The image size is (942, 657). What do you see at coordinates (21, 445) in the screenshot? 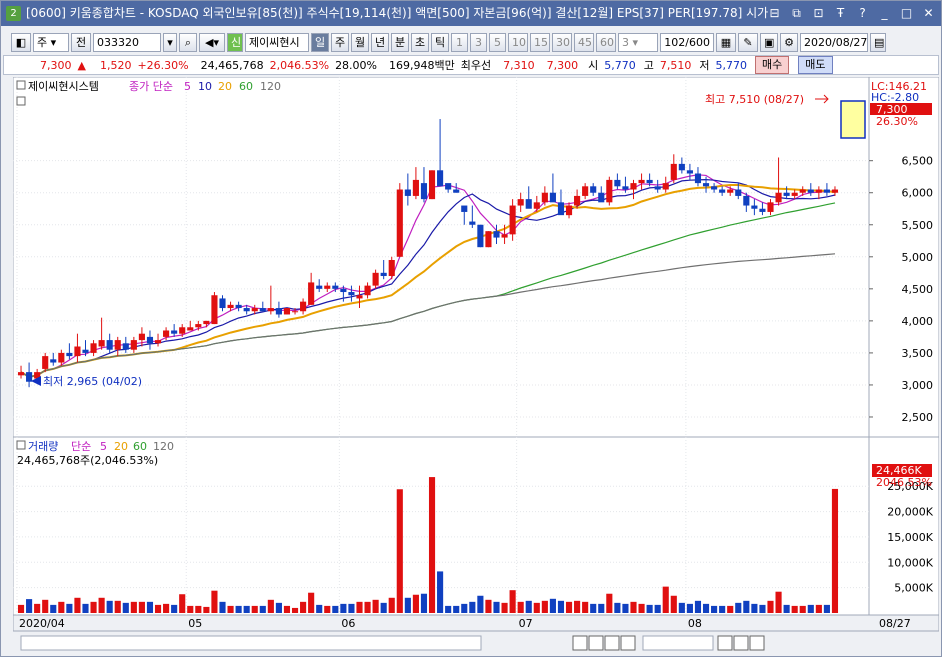
I see `vol-legend-box-icon` at bounding box center [21, 445].